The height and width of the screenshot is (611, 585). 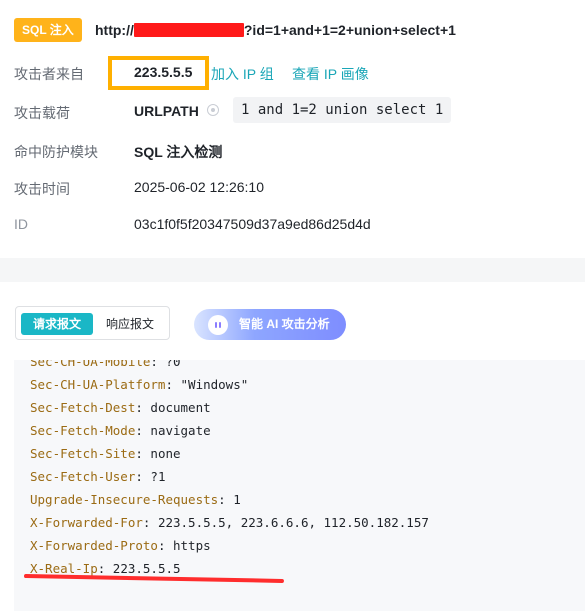 I want to click on url-prefix: http://, so click(x=114, y=30).